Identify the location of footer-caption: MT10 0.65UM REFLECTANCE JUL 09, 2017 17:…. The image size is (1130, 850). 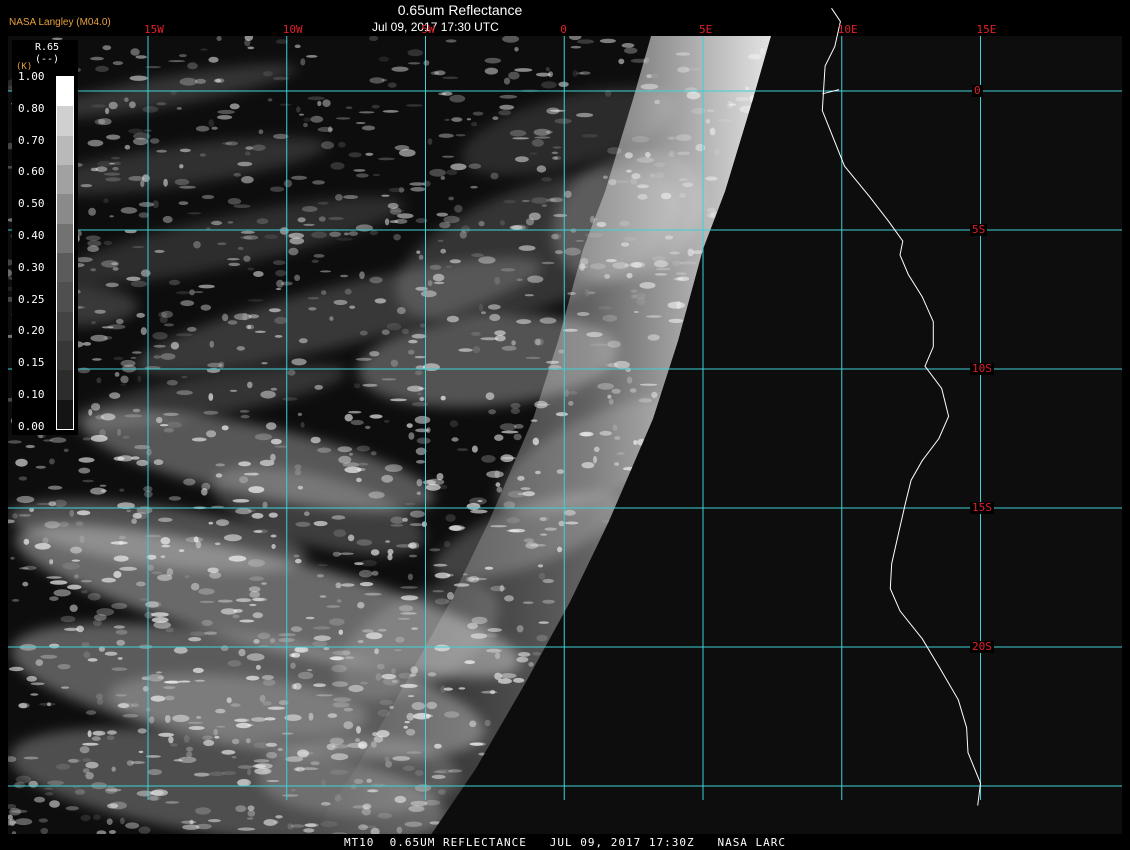
(565, 842).